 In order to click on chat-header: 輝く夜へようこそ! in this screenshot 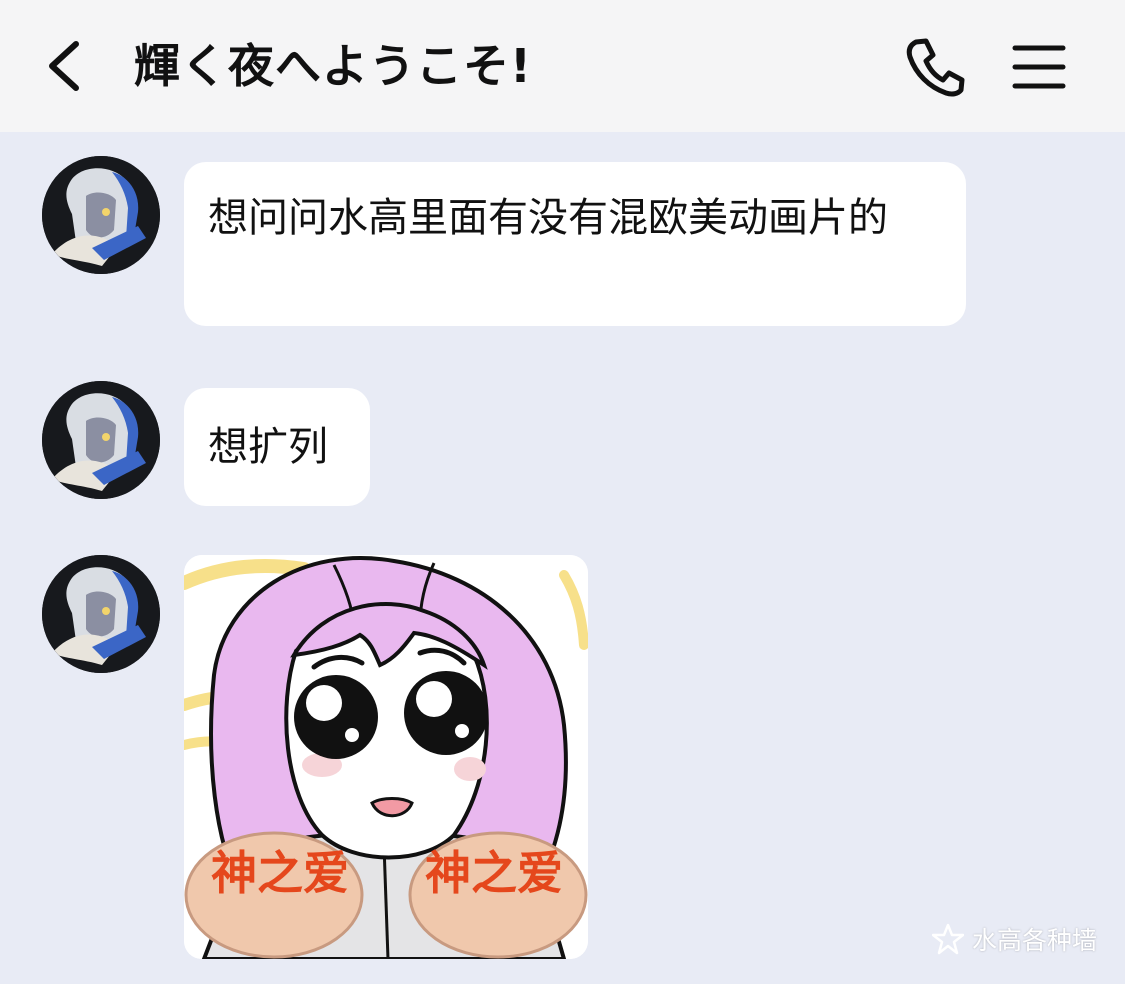, I will do `click(562, 66)`.